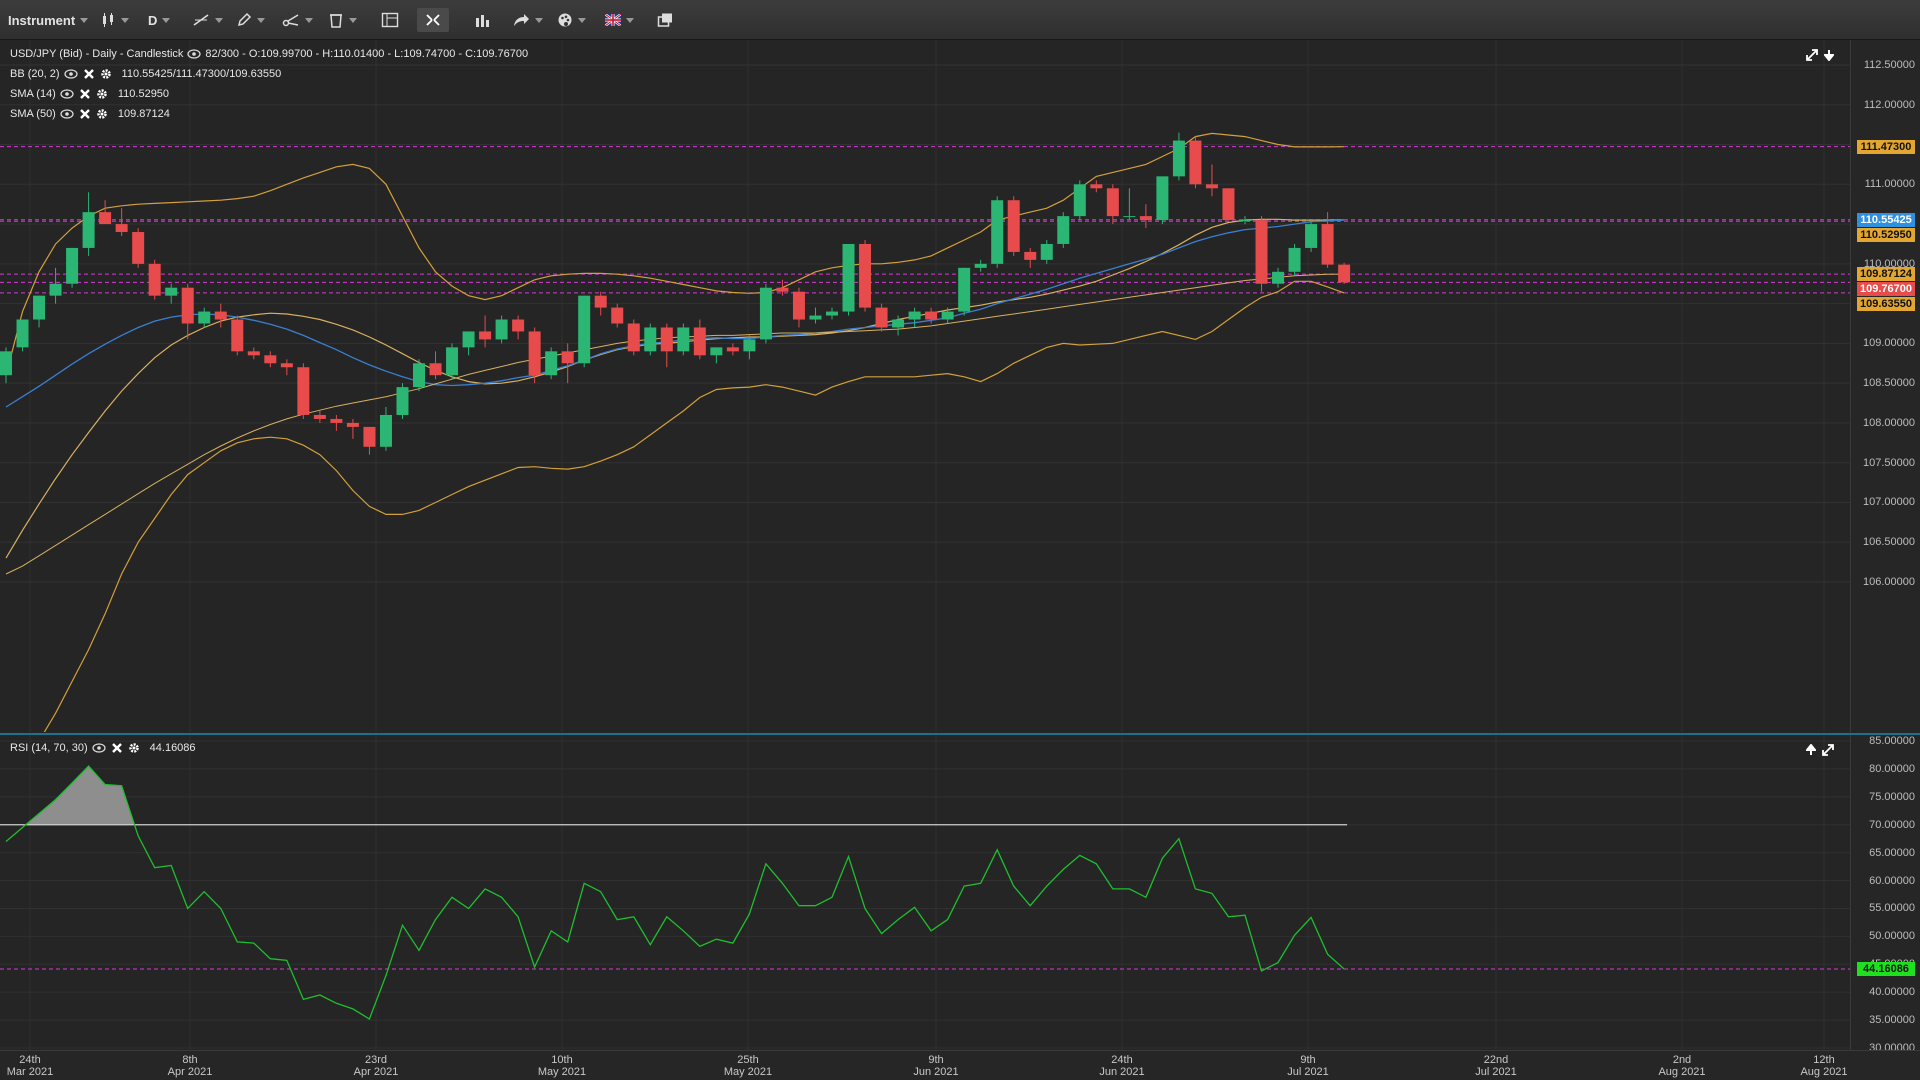  I want to click on time-tick-label: 12th Aug 2021, so click(1823, 1066).